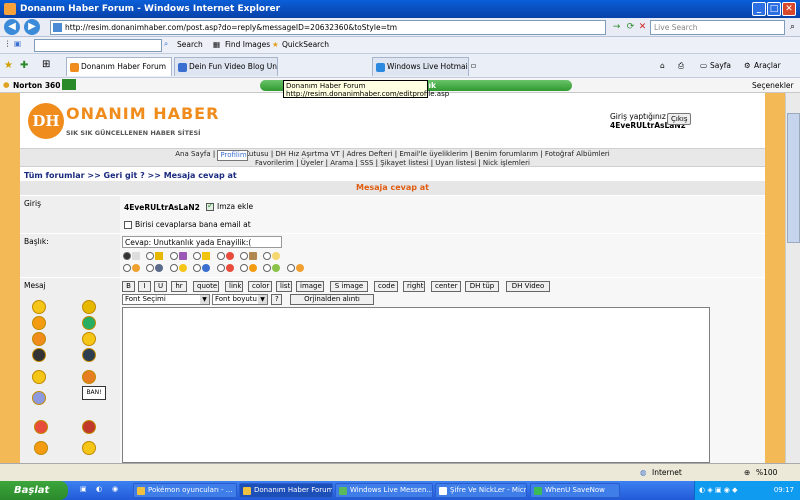 The image size is (800, 500). I want to click on quicklaunch-icon: ◐, so click(99, 489).